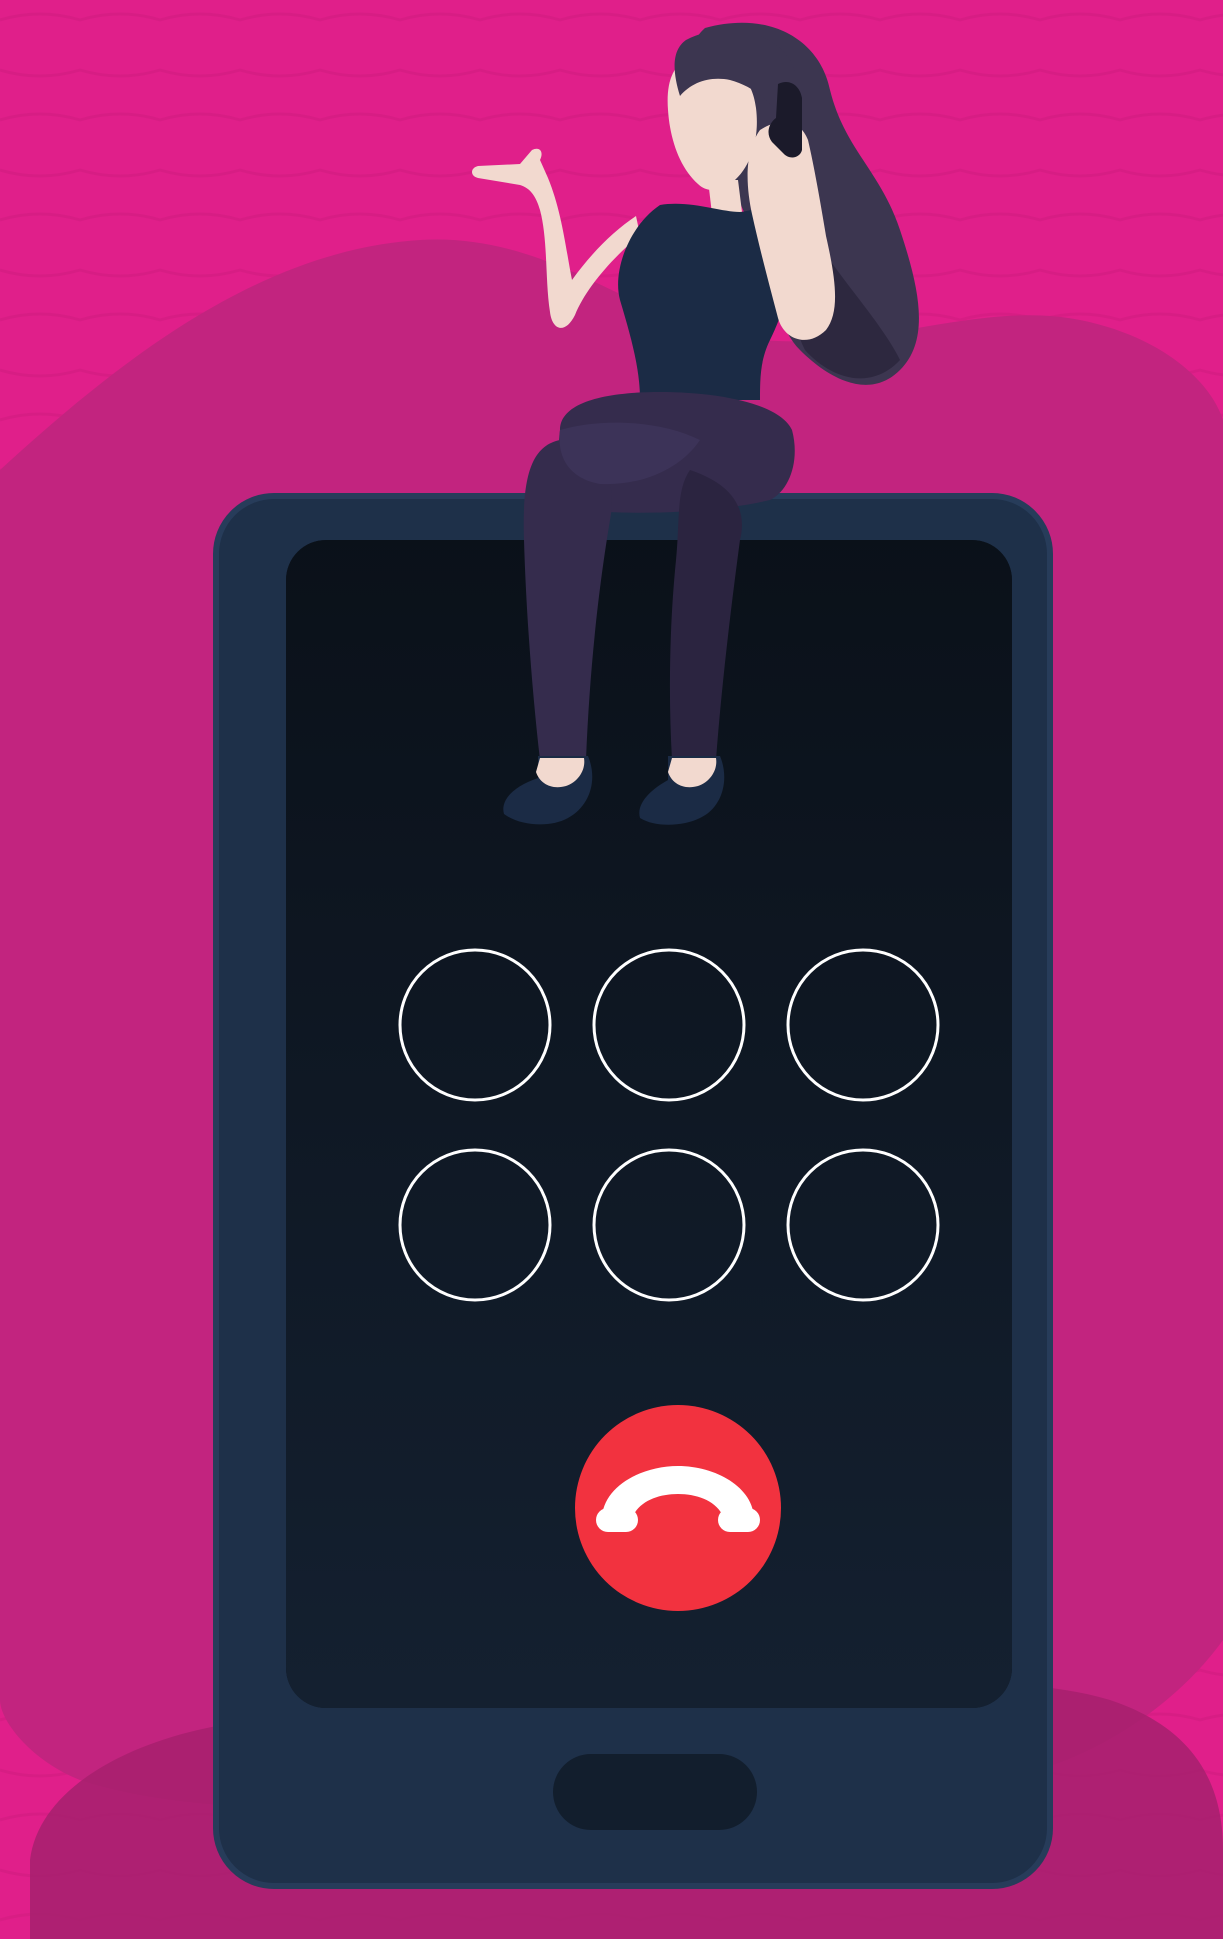  I want to click on hang-up-left-pad, so click(617, 1520).